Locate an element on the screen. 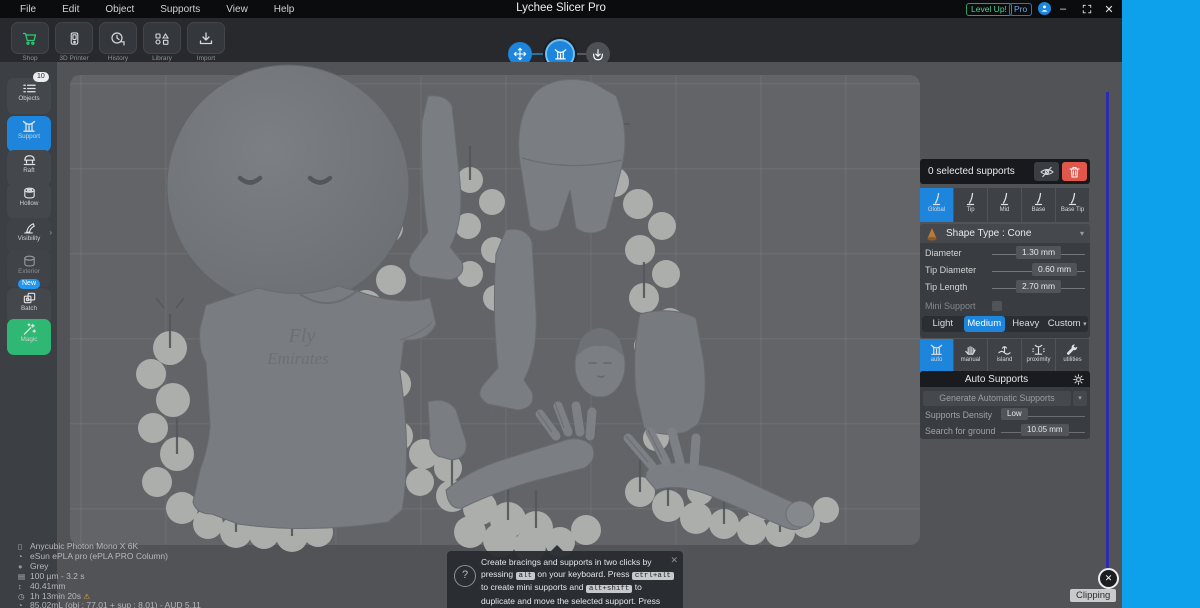 The image size is (1200, 608). utilities-icon is located at coordinates (1072, 349).